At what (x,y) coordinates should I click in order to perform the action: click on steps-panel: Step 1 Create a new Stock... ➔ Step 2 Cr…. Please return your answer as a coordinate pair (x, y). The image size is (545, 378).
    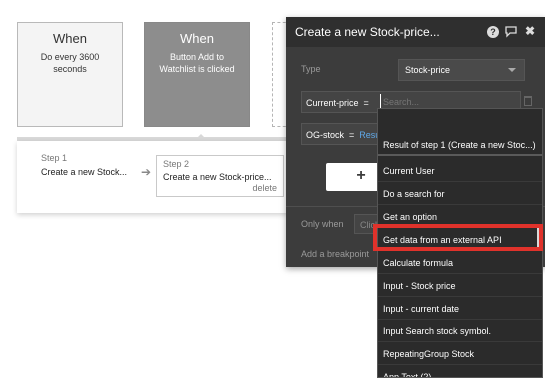
    Looking at the image, I should click on (153, 177).